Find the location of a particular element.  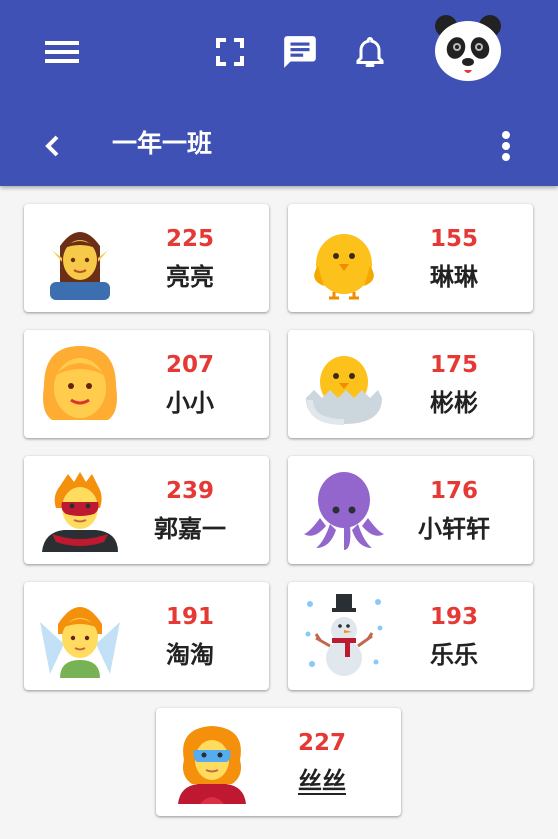

student-card: 191 淘淘 is located at coordinates (146, 636).